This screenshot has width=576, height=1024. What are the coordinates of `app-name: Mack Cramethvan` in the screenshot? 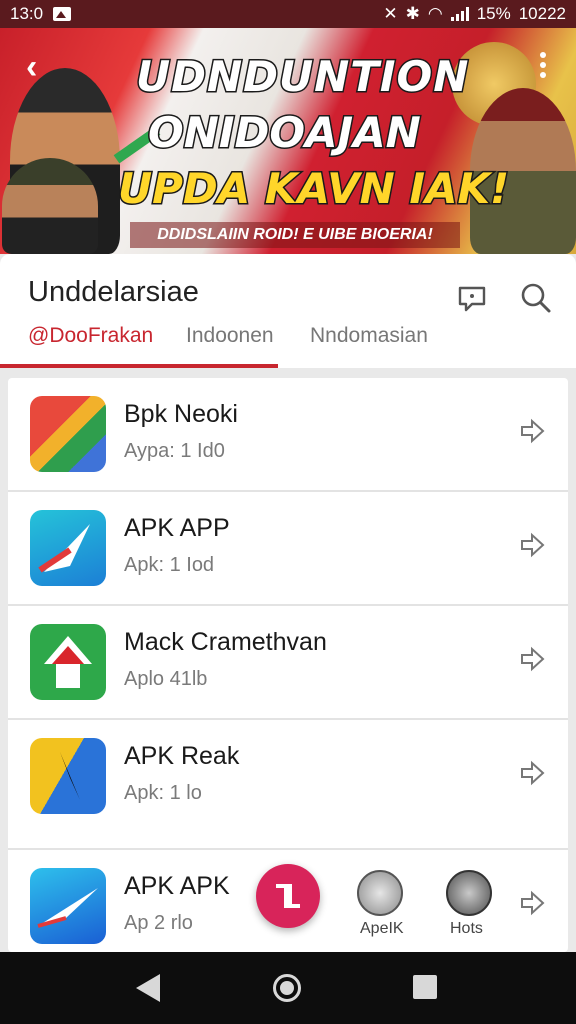 It's located at (225, 642).